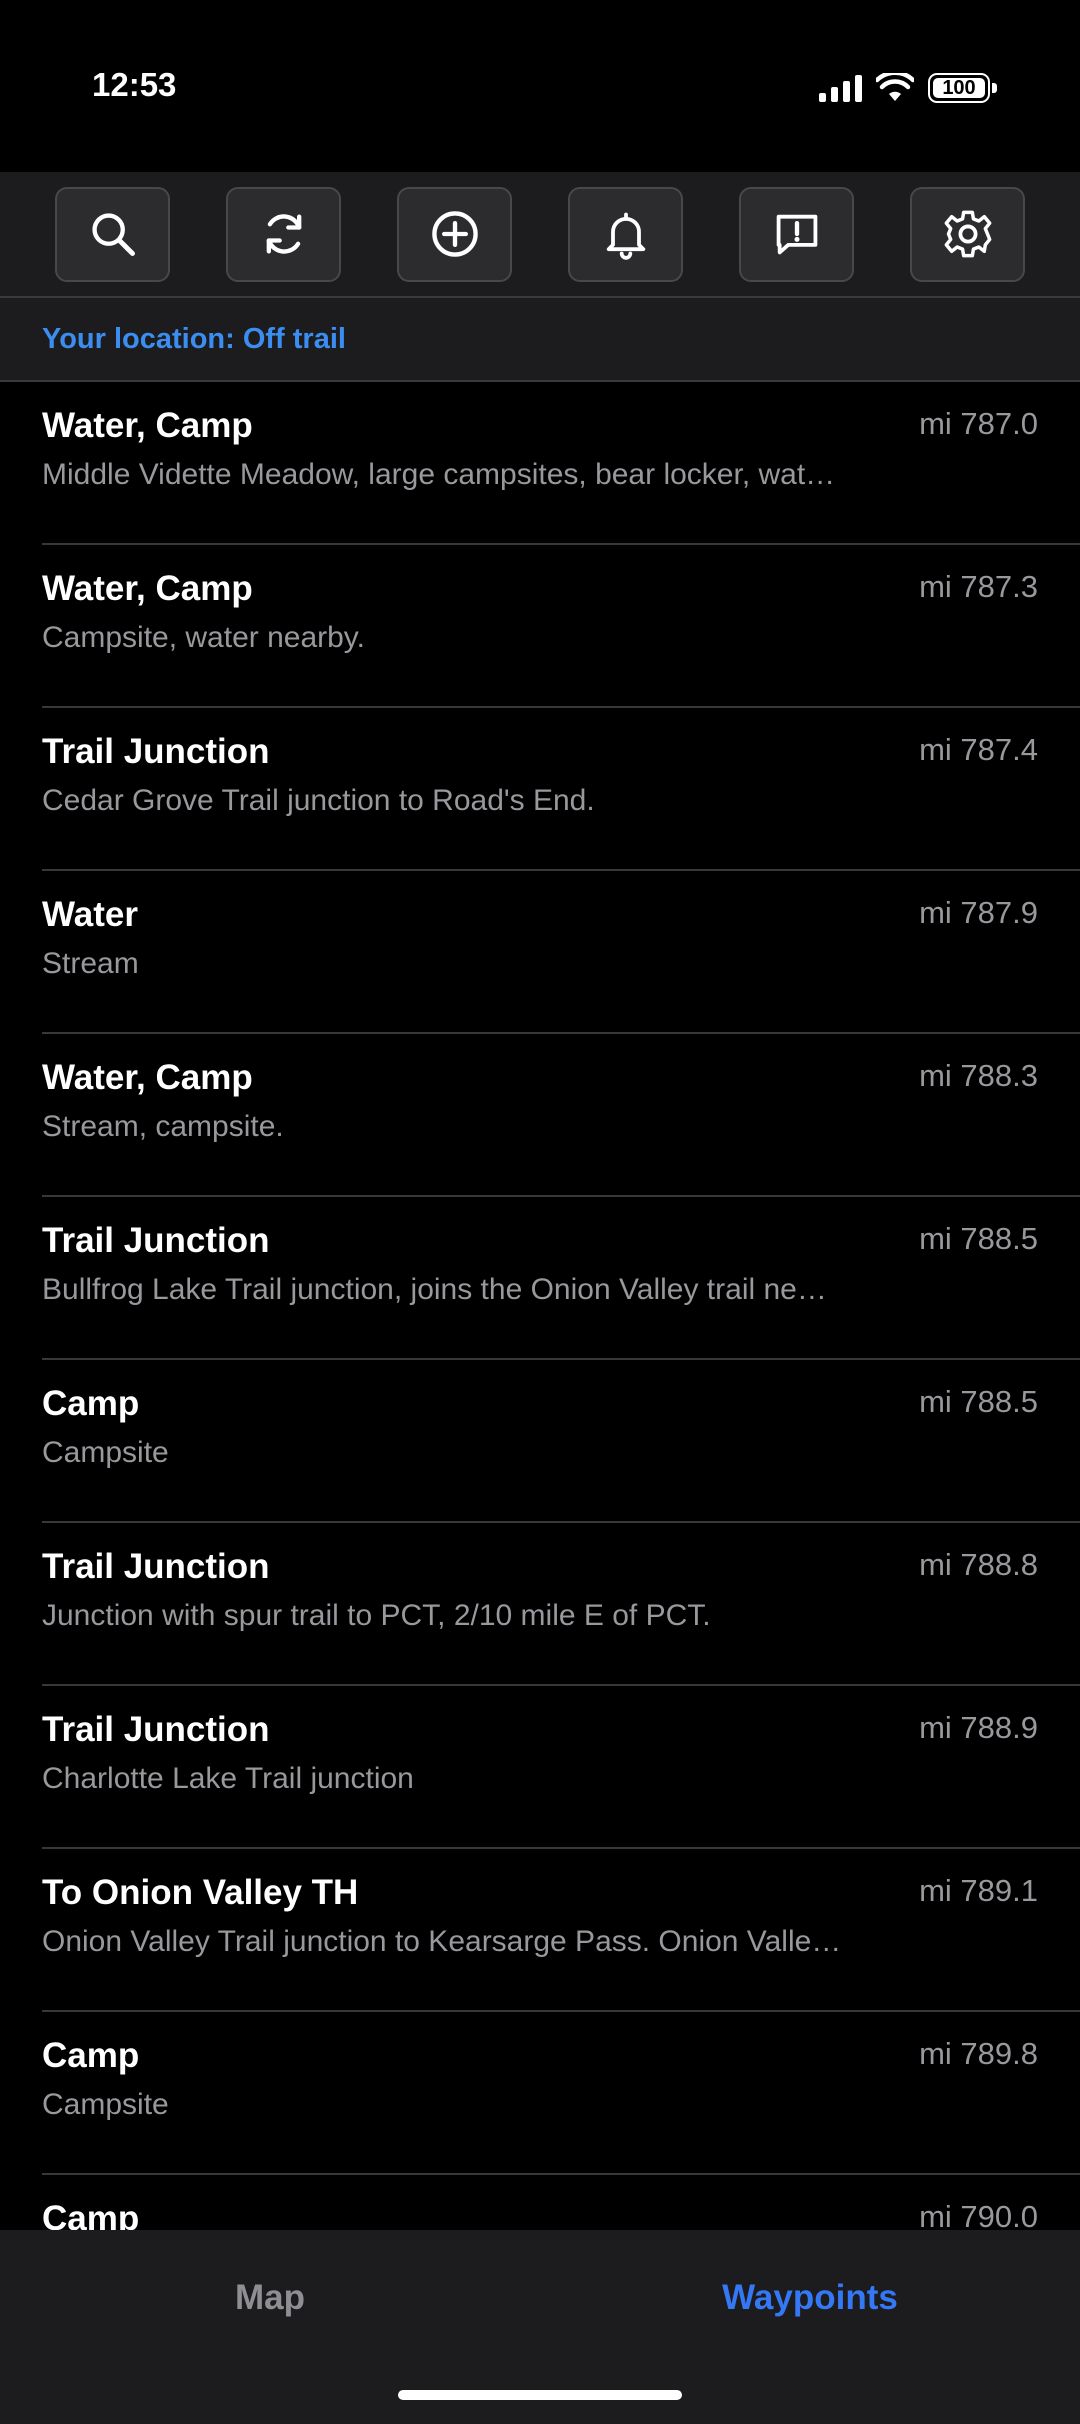 The image size is (1080, 2424). I want to click on waypoint-mile: mi 787.0, so click(978, 423).